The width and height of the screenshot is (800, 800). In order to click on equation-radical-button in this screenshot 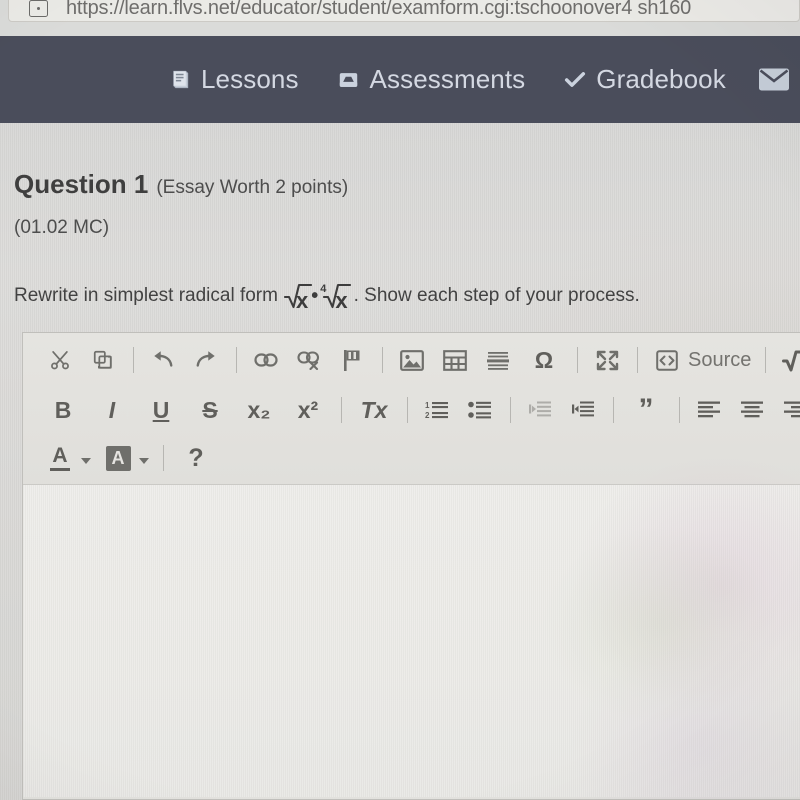, I will do `click(789, 360)`.